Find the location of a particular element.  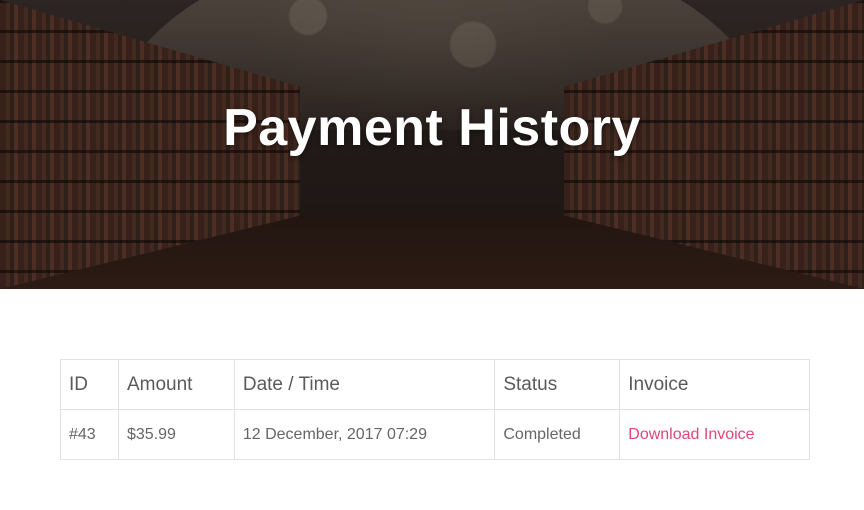

table-header-row: ID Amount Date / Time Status Invoice is located at coordinates (435, 384).